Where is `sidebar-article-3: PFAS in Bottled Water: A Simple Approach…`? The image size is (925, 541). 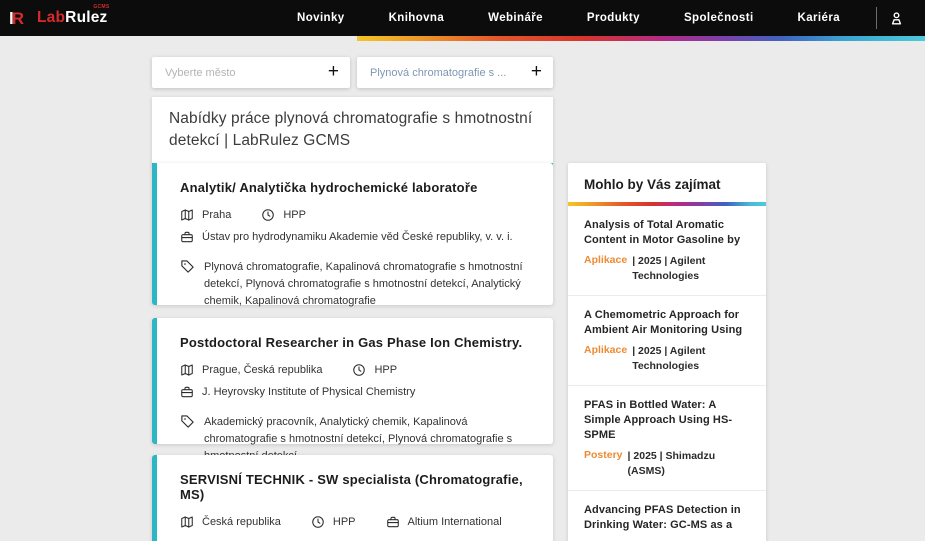 sidebar-article-3: PFAS in Bottled Water: A Simple Approach… is located at coordinates (667, 437).